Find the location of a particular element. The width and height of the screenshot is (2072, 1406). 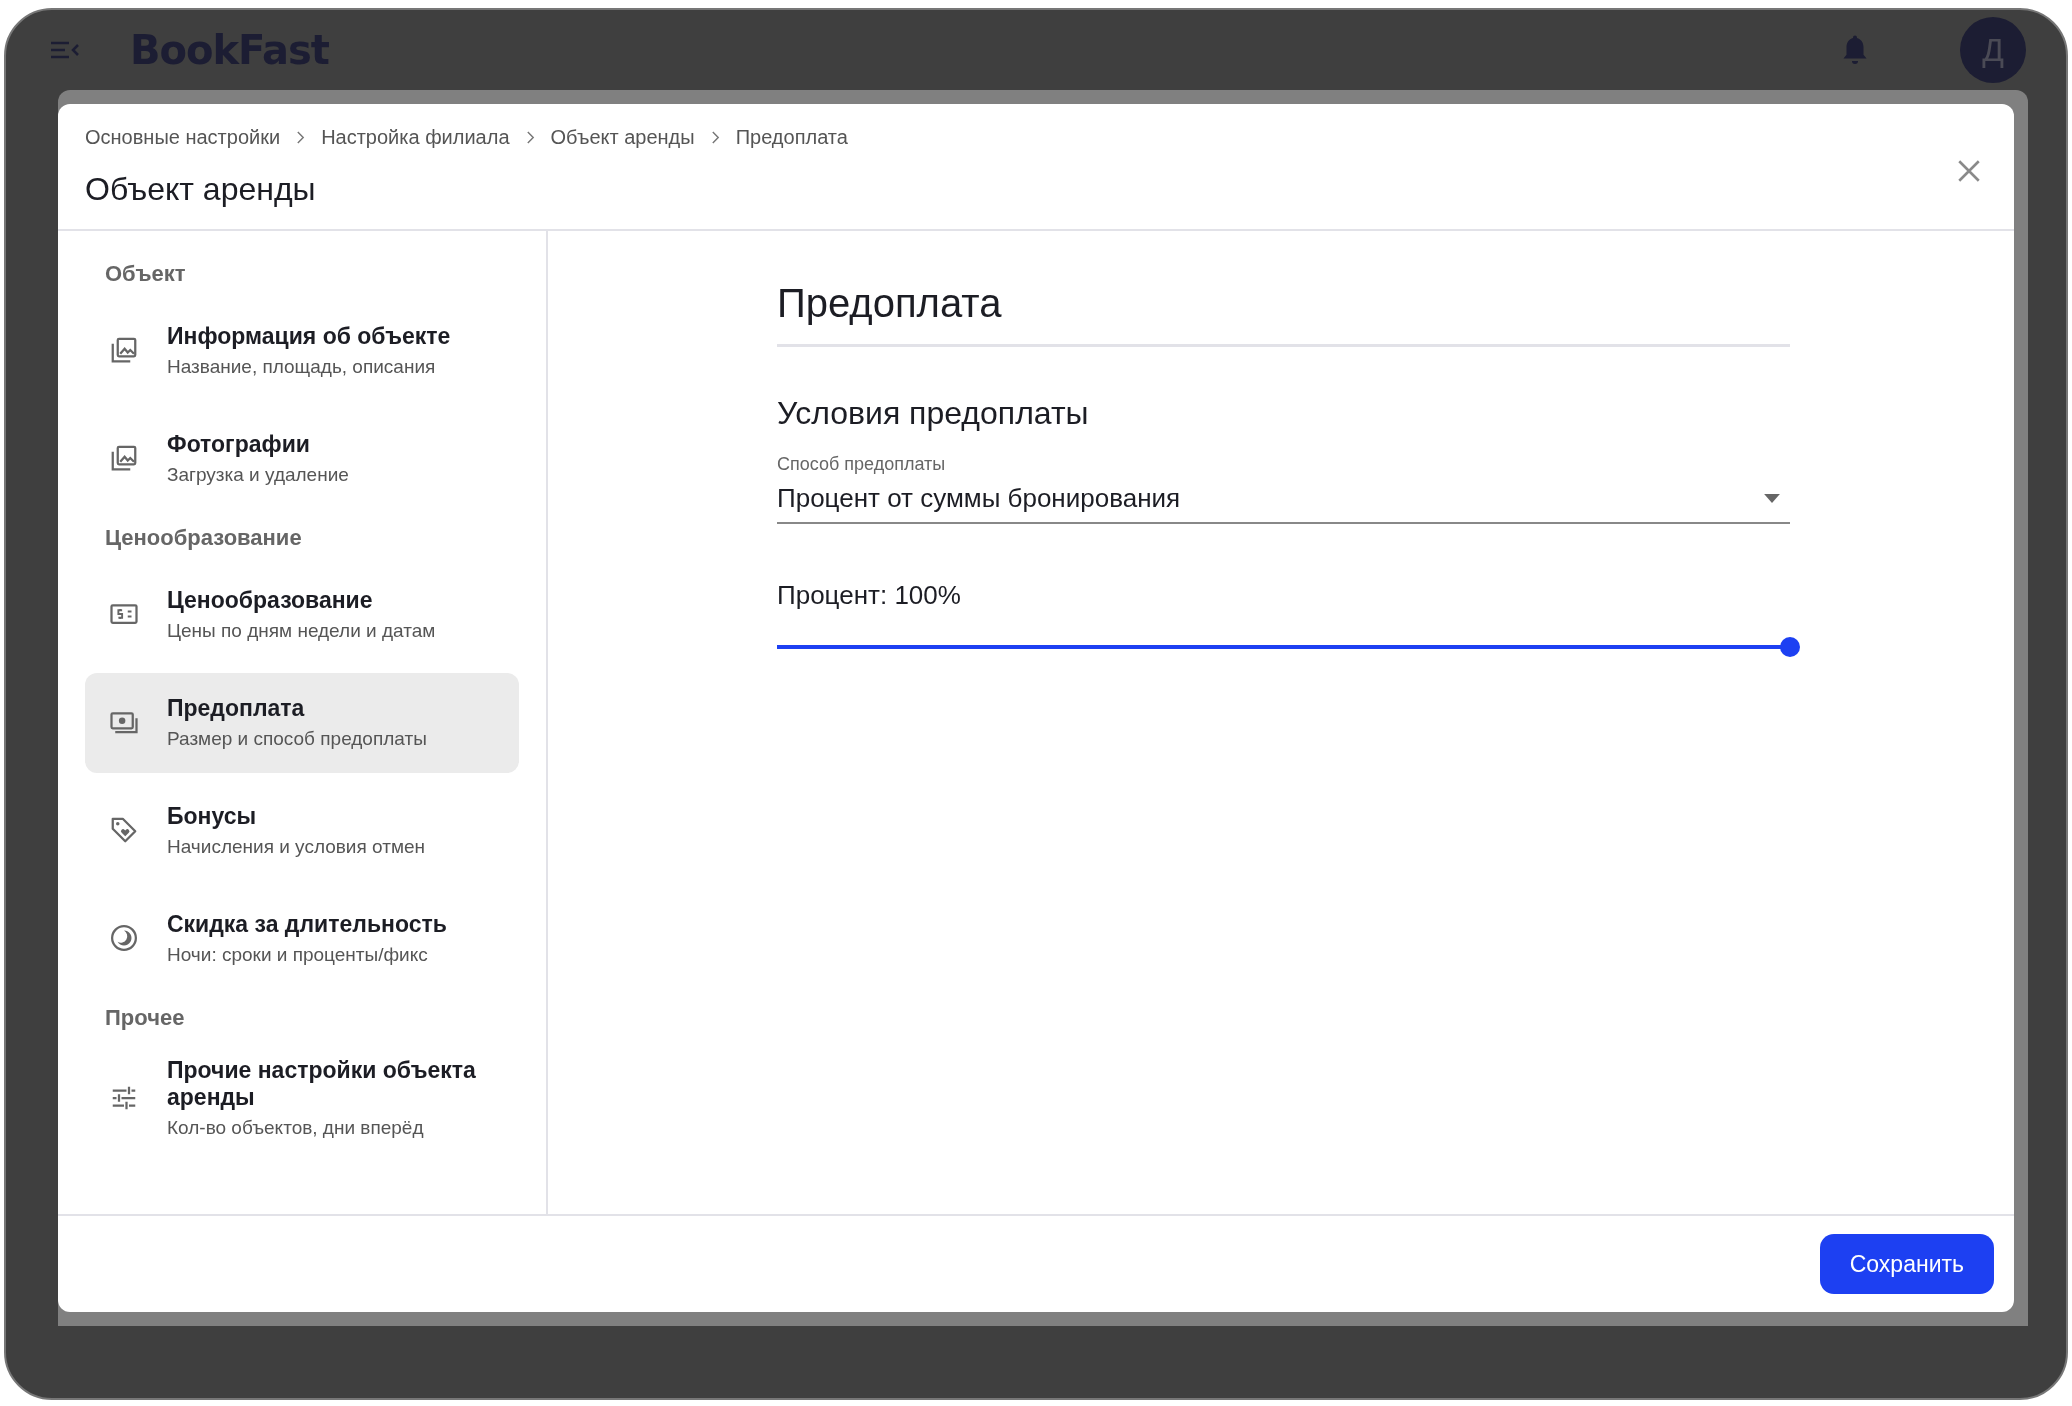

nav-item-title: Скидка за длительность is located at coordinates (307, 924).